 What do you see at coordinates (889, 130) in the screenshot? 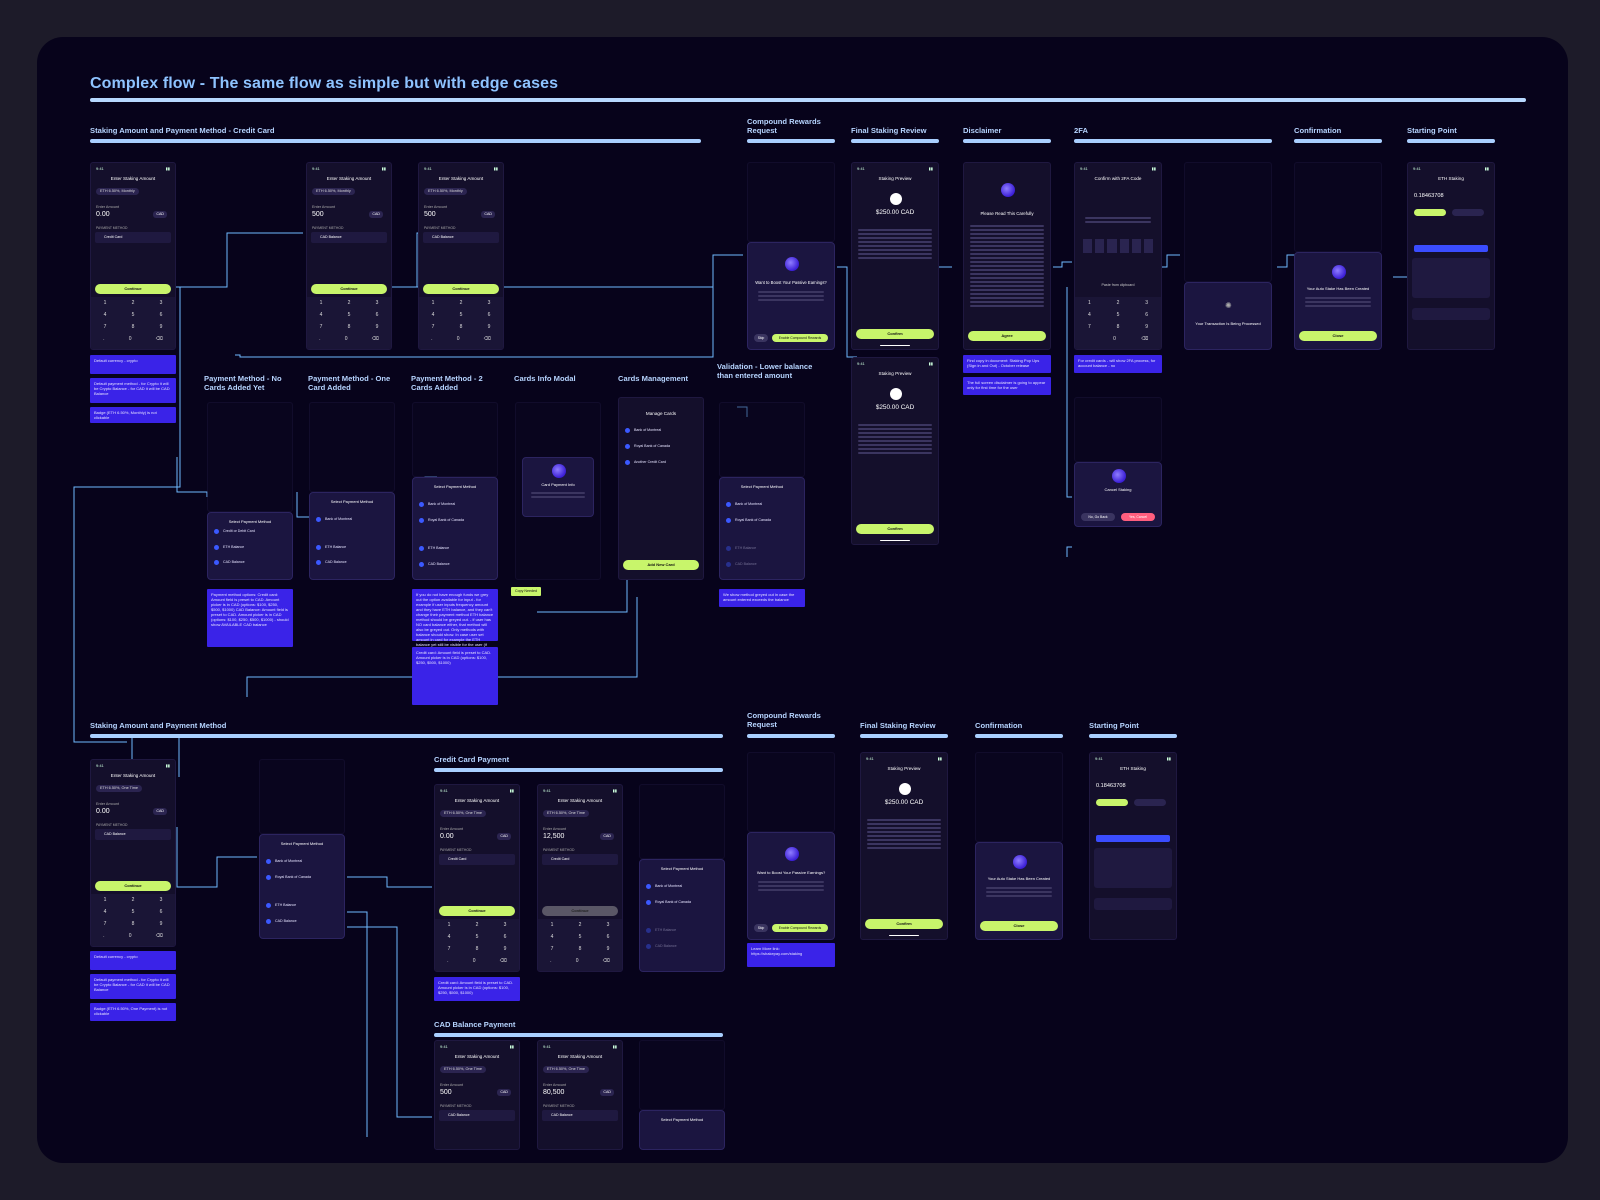
I see `section-title-final-review: Final Staking Review` at bounding box center [889, 130].